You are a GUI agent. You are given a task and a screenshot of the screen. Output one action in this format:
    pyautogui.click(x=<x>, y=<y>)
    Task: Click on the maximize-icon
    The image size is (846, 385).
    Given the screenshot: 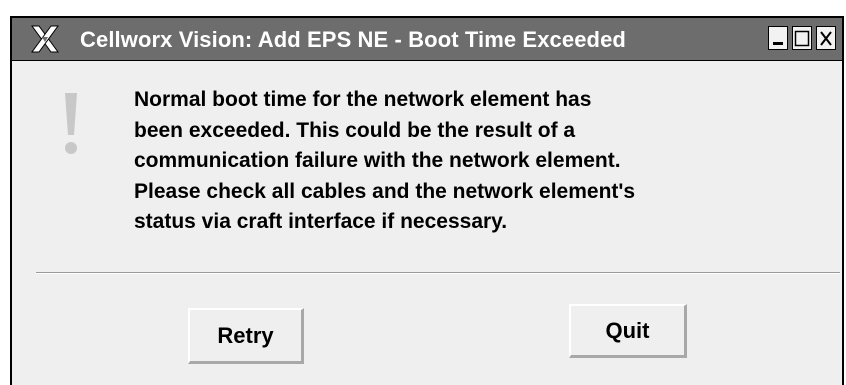 What is the action you would take?
    pyautogui.click(x=802, y=38)
    